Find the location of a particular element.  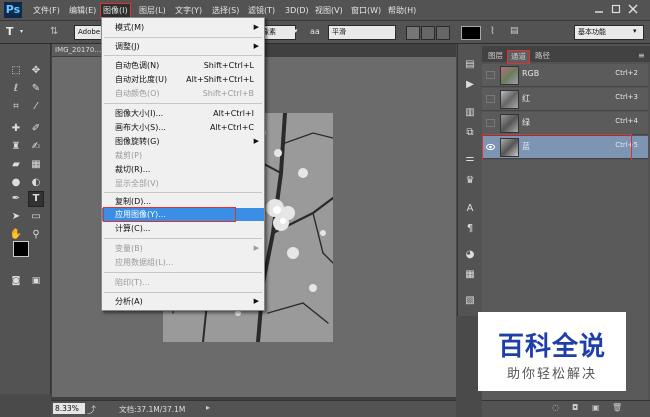

font-size-chevron-icon: ▾ is located at coordinates (296, 31).